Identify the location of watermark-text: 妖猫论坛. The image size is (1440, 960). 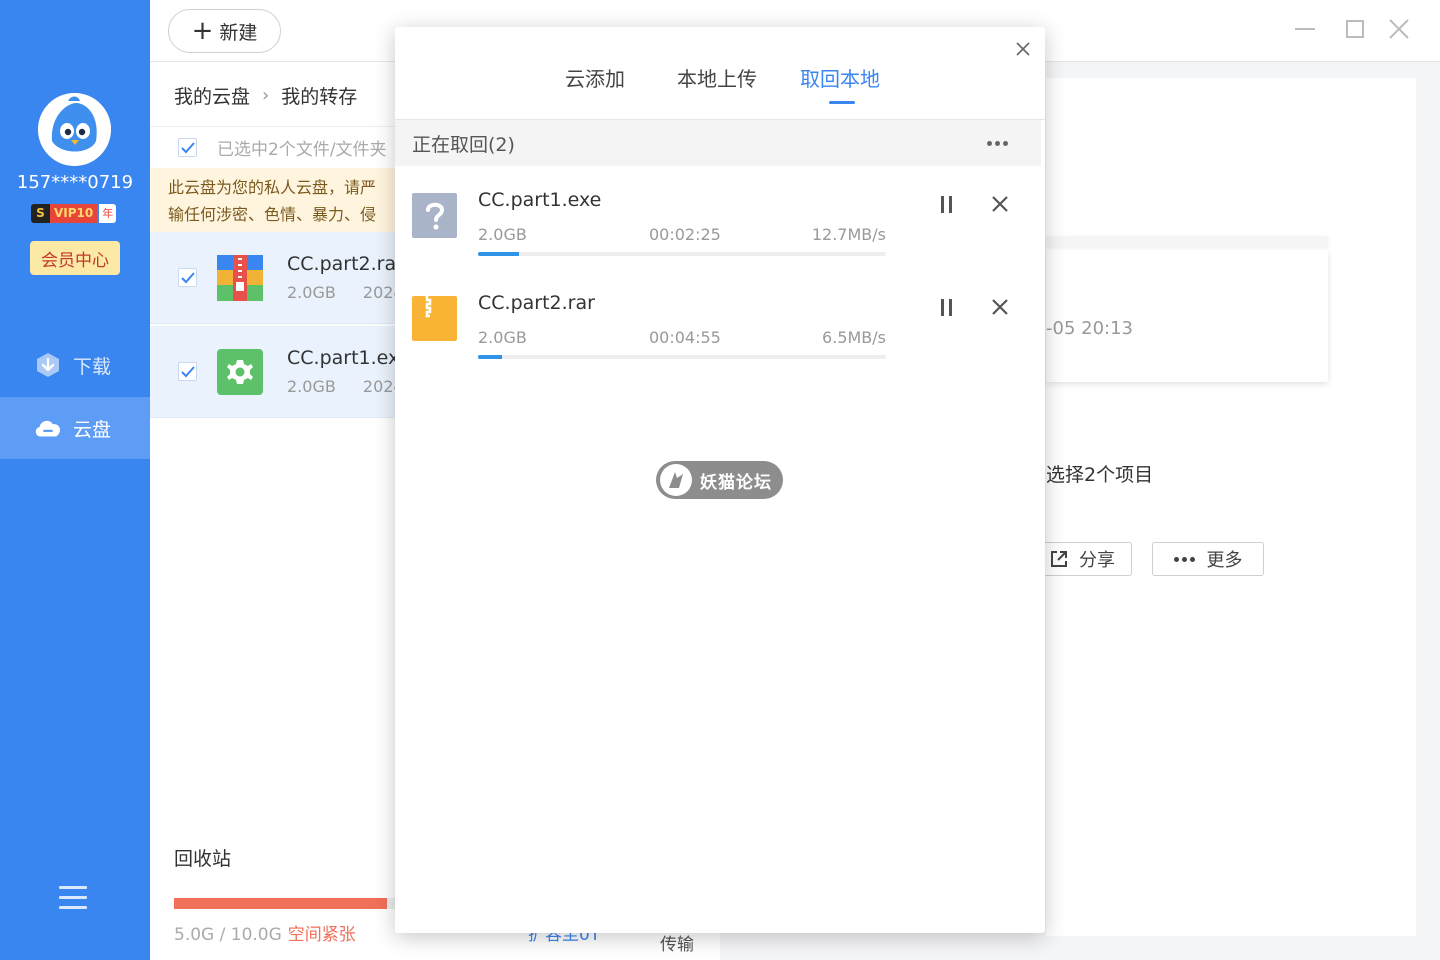
(736, 482).